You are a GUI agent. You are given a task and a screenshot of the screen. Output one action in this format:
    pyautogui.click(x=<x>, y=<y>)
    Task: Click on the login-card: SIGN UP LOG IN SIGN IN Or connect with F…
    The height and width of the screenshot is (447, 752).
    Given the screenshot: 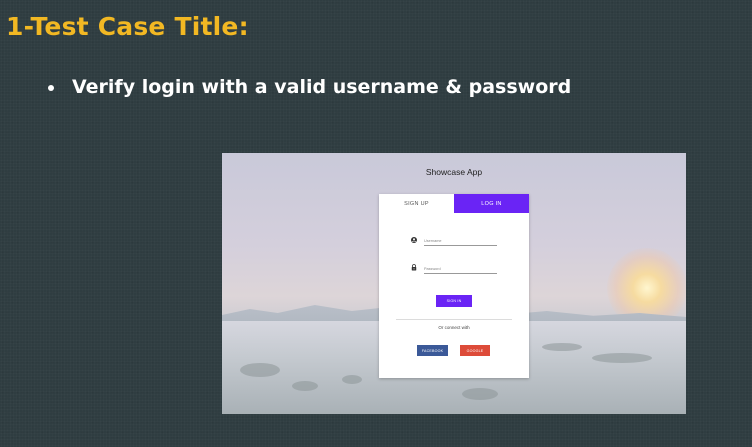 What is the action you would take?
    pyautogui.click(x=454, y=286)
    